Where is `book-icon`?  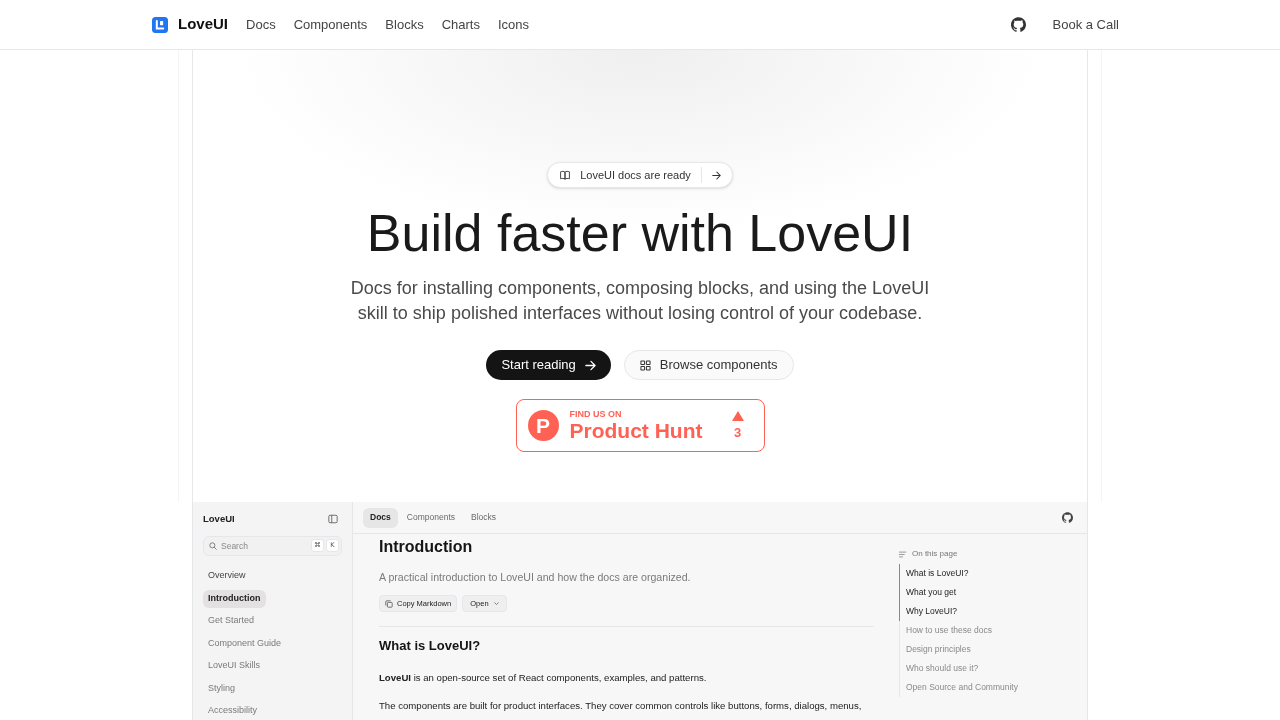
book-icon is located at coordinates (565, 175).